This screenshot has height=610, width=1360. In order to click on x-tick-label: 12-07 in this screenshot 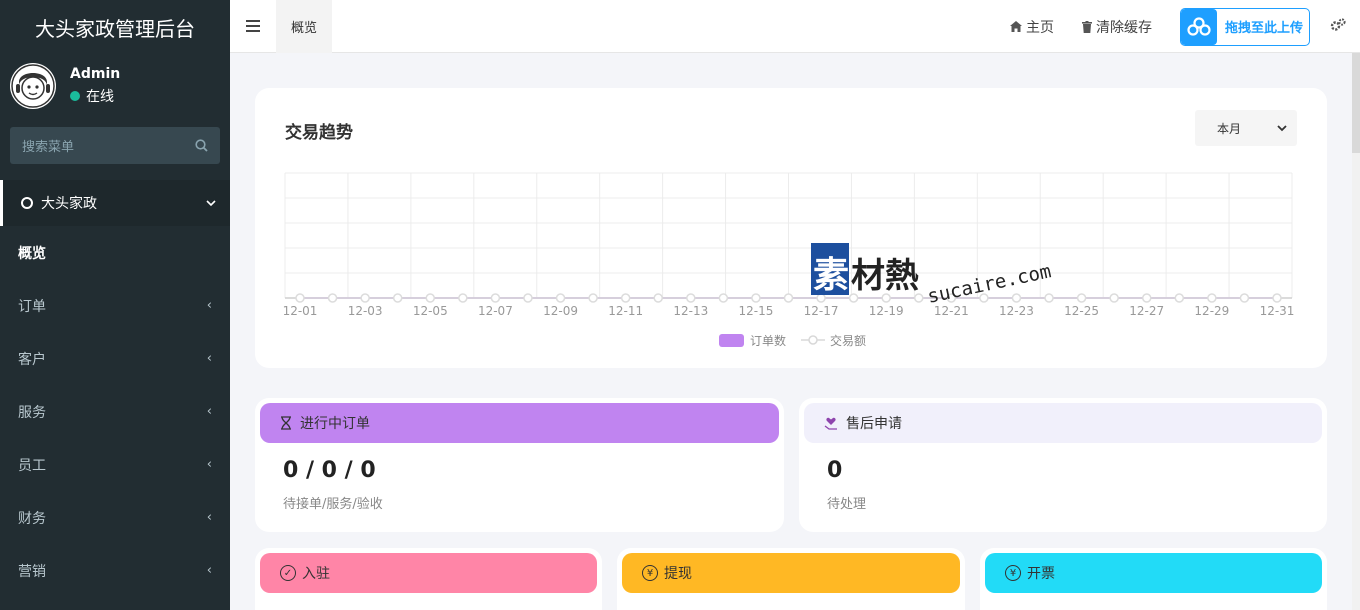, I will do `click(495, 311)`.